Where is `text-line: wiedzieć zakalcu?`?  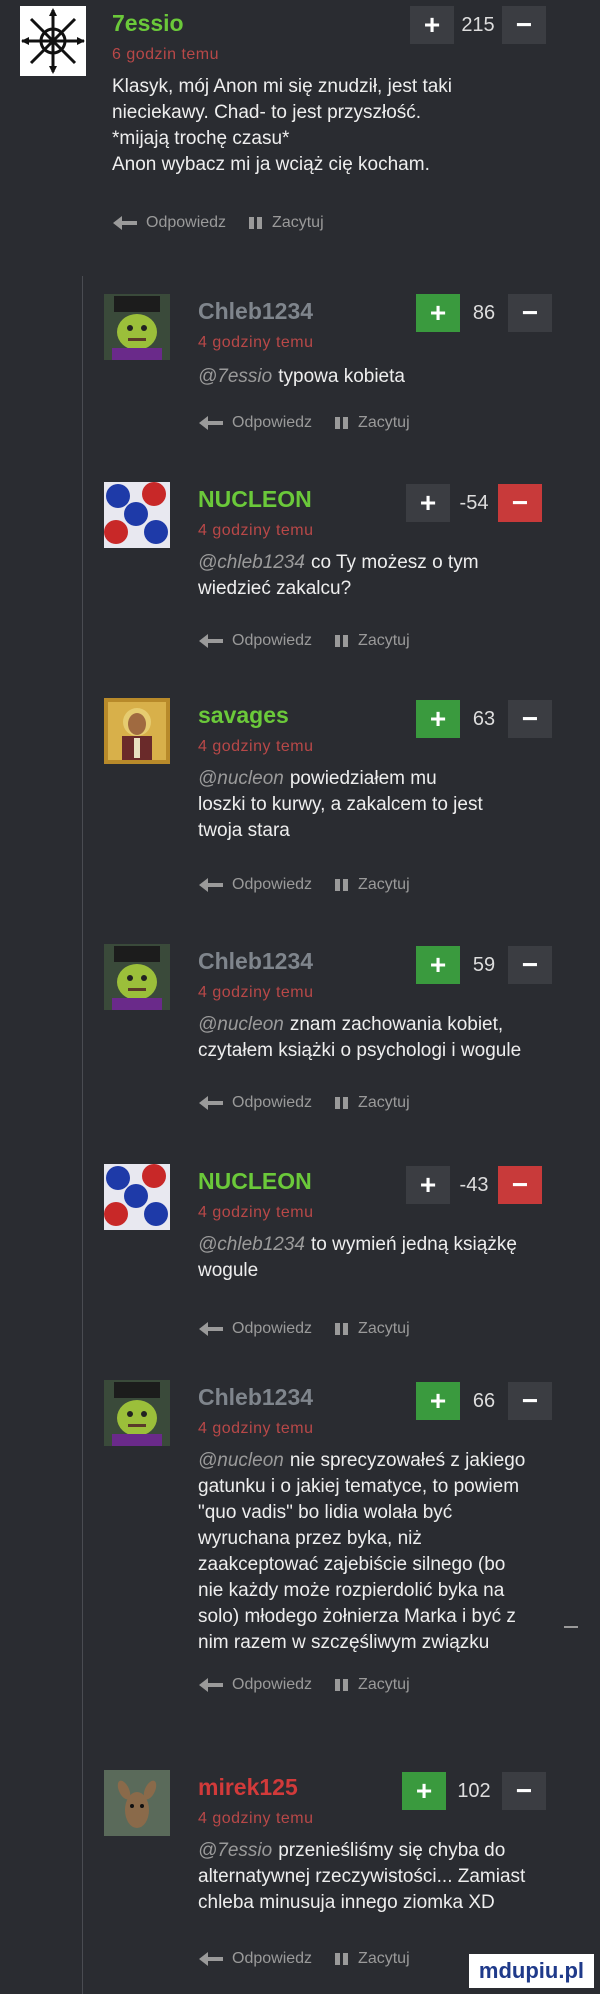
text-line: wiedzieć zakalcu? is located at coordinates (275, 588).